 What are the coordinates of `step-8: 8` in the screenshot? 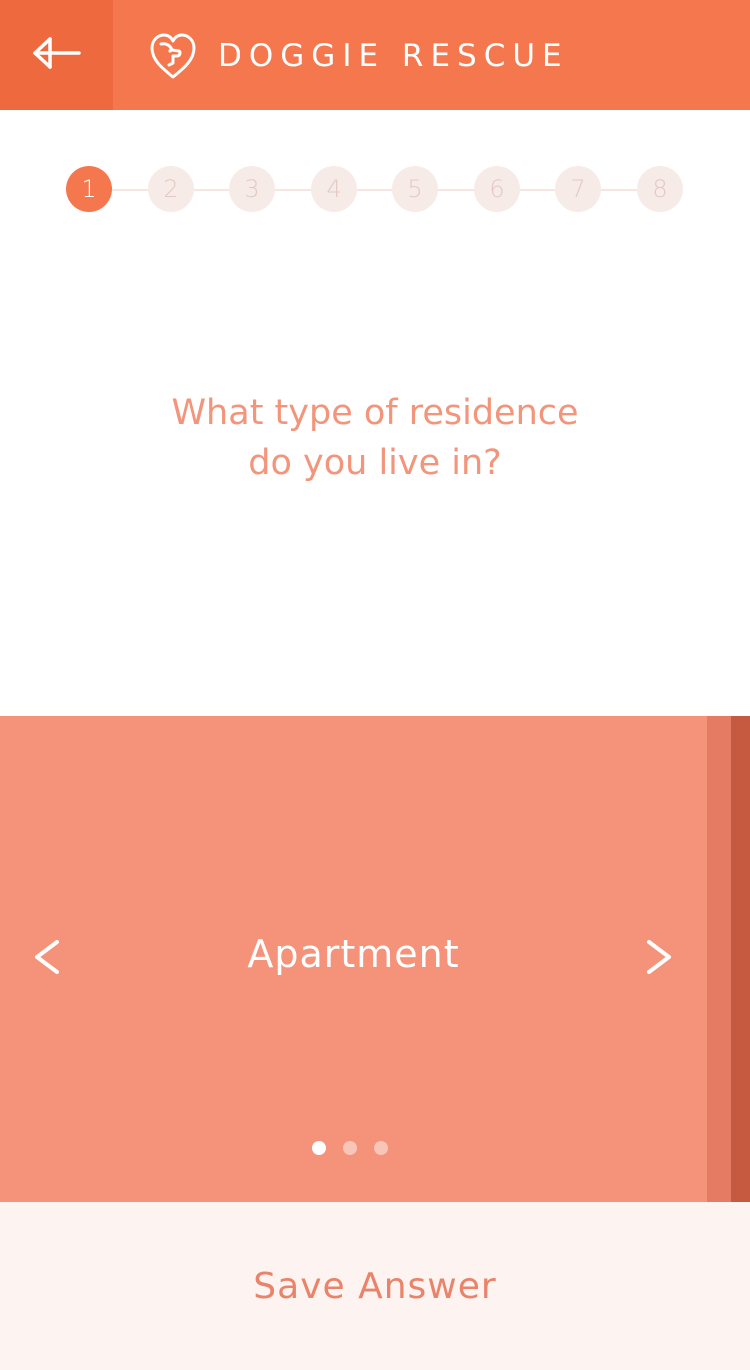 It's located at (660, 189).